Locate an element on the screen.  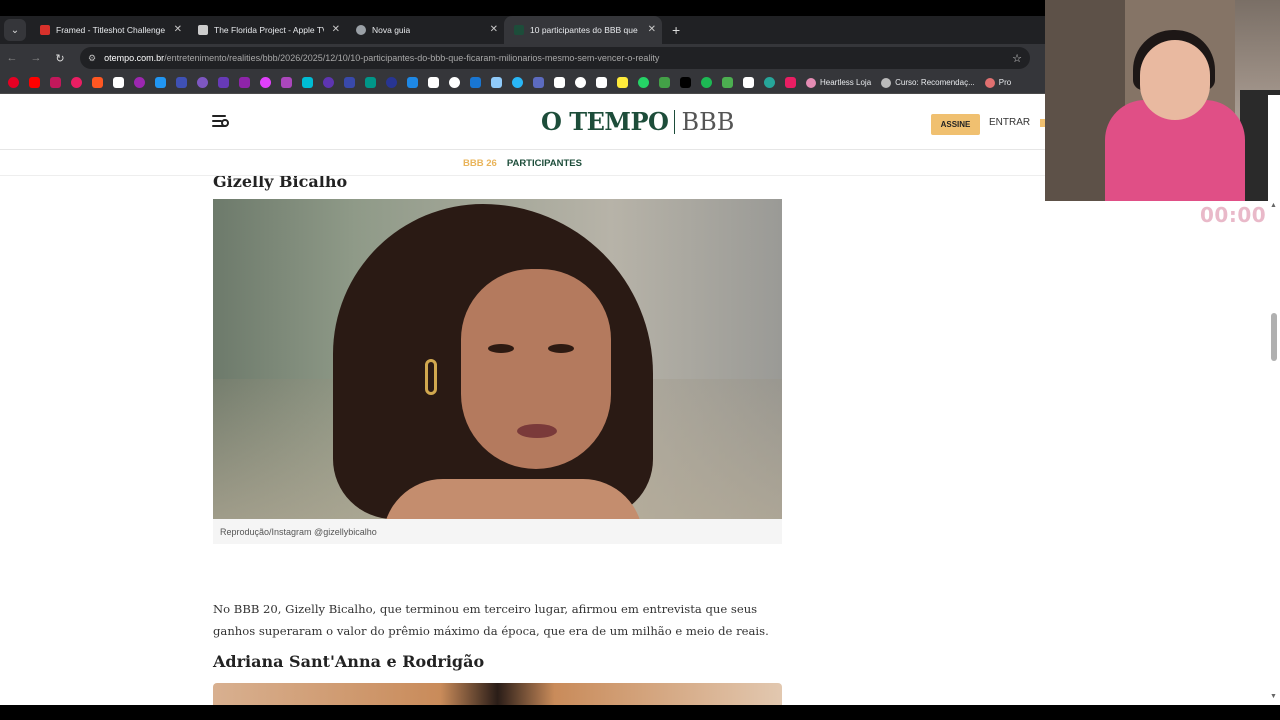
back-icon: ← is located at coordinates (12, 58).